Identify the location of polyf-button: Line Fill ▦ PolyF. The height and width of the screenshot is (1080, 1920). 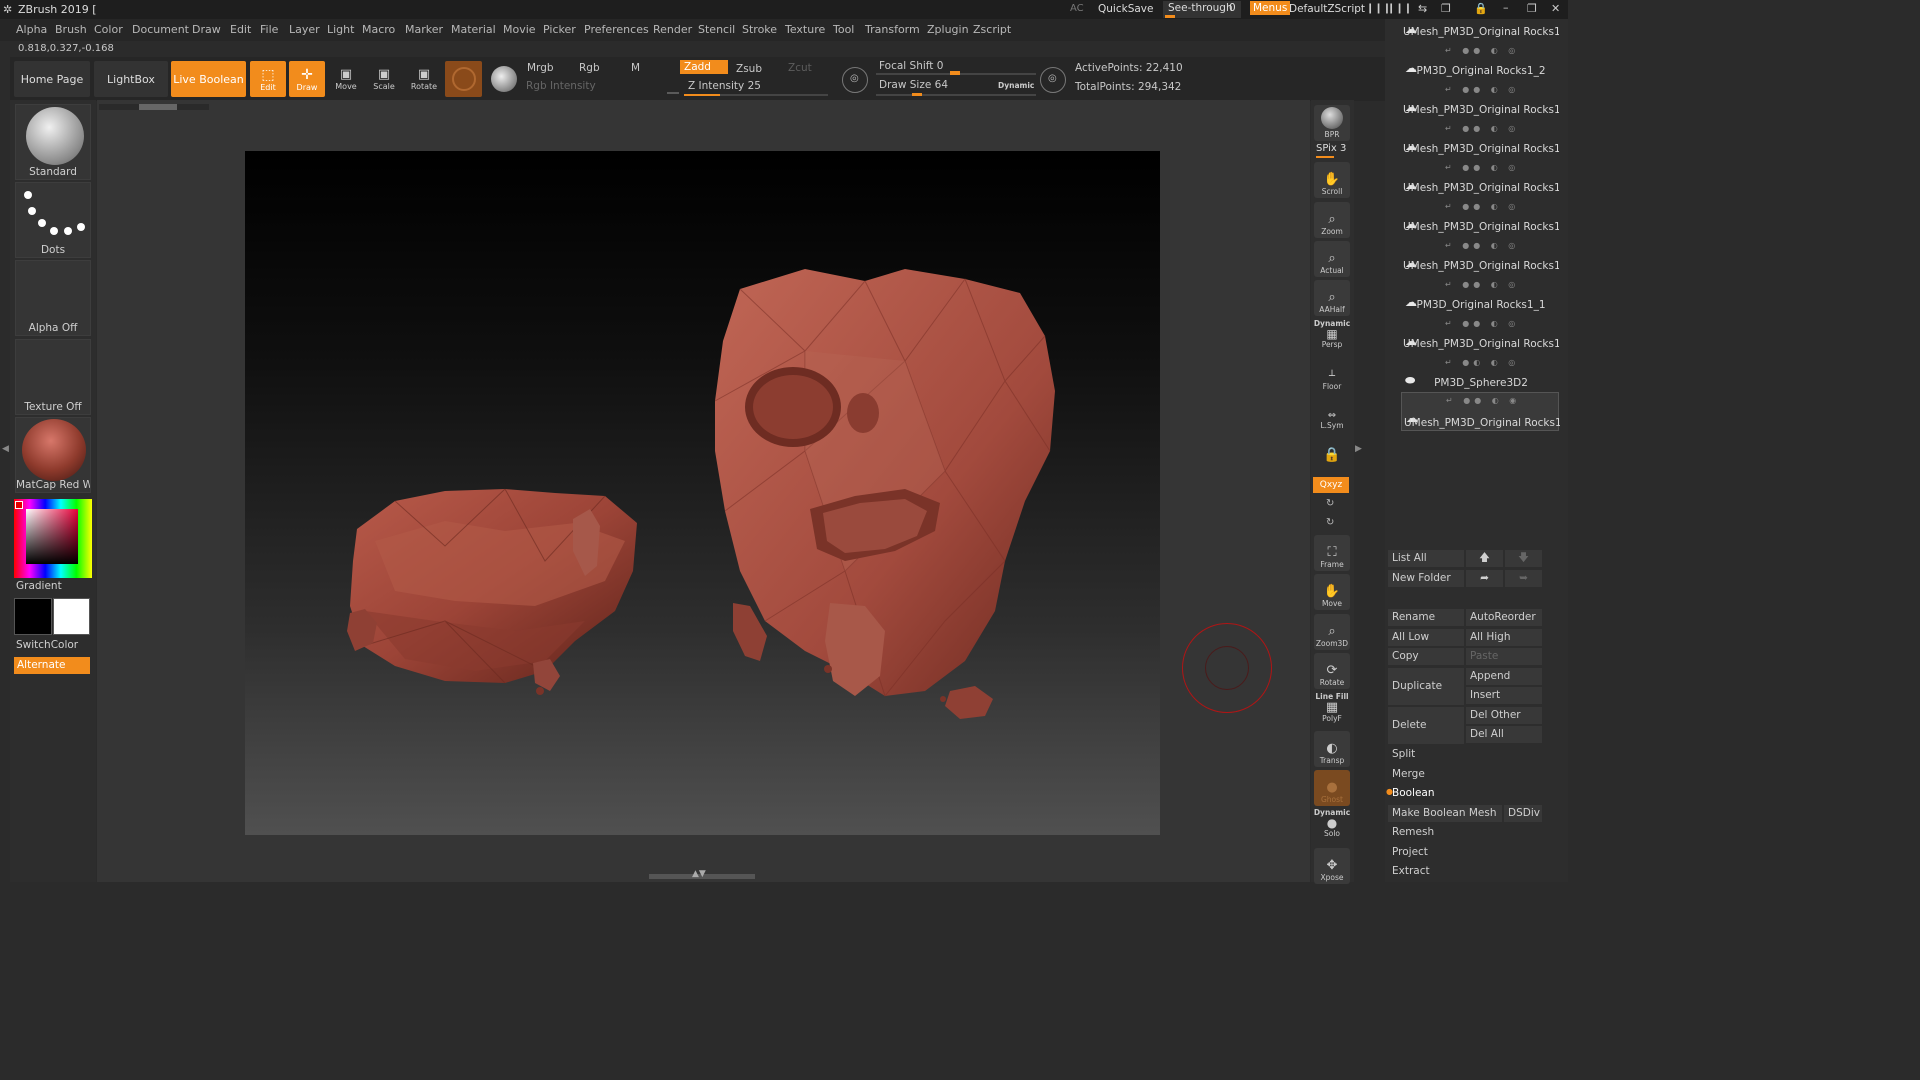
(1332, 709).